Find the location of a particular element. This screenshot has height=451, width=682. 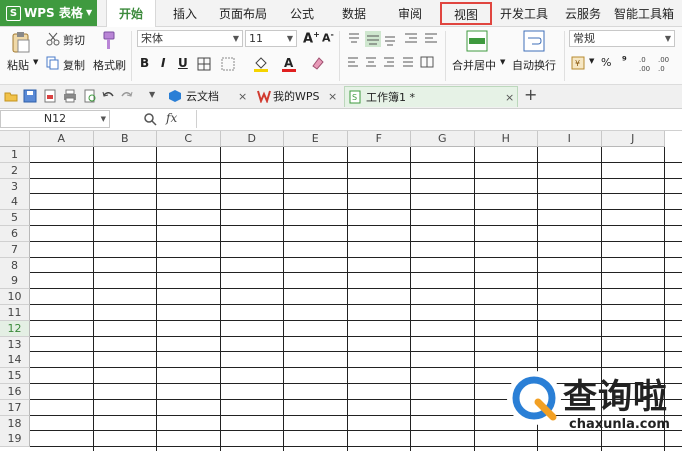

copy-button: 复制 is located at coordinates (74, 65).